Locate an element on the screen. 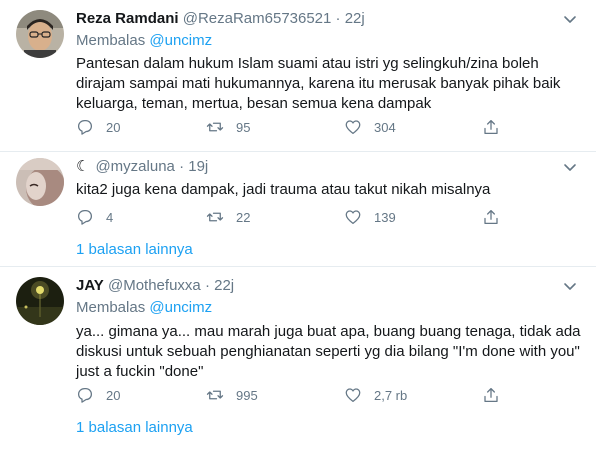 This screenshot has height=451, width=596. like-count: 2,7 rb is located at coordinates (391, 395).